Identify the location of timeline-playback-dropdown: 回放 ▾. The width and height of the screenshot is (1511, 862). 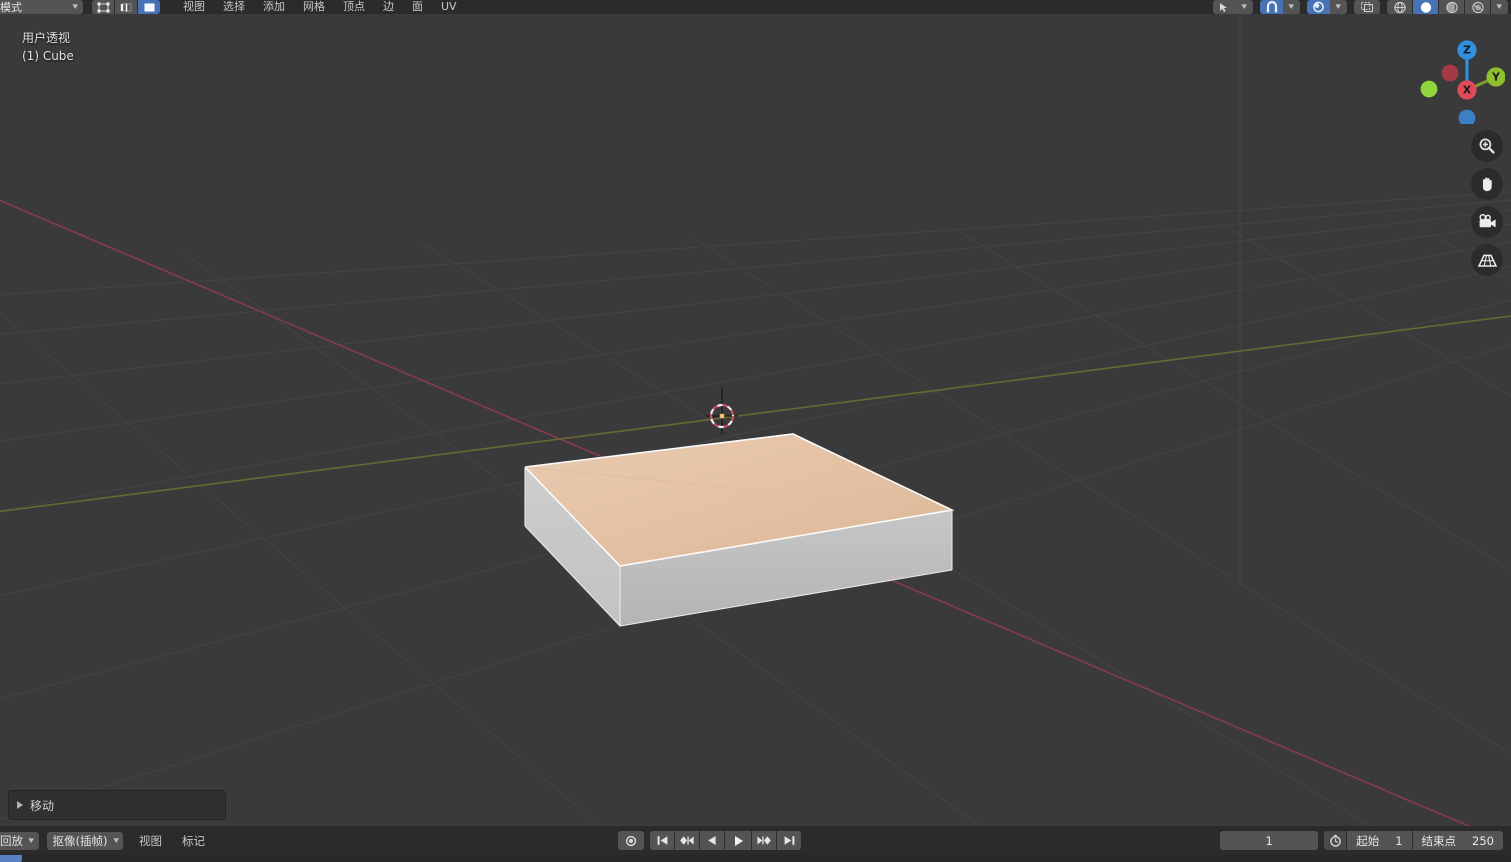
(19, 840).